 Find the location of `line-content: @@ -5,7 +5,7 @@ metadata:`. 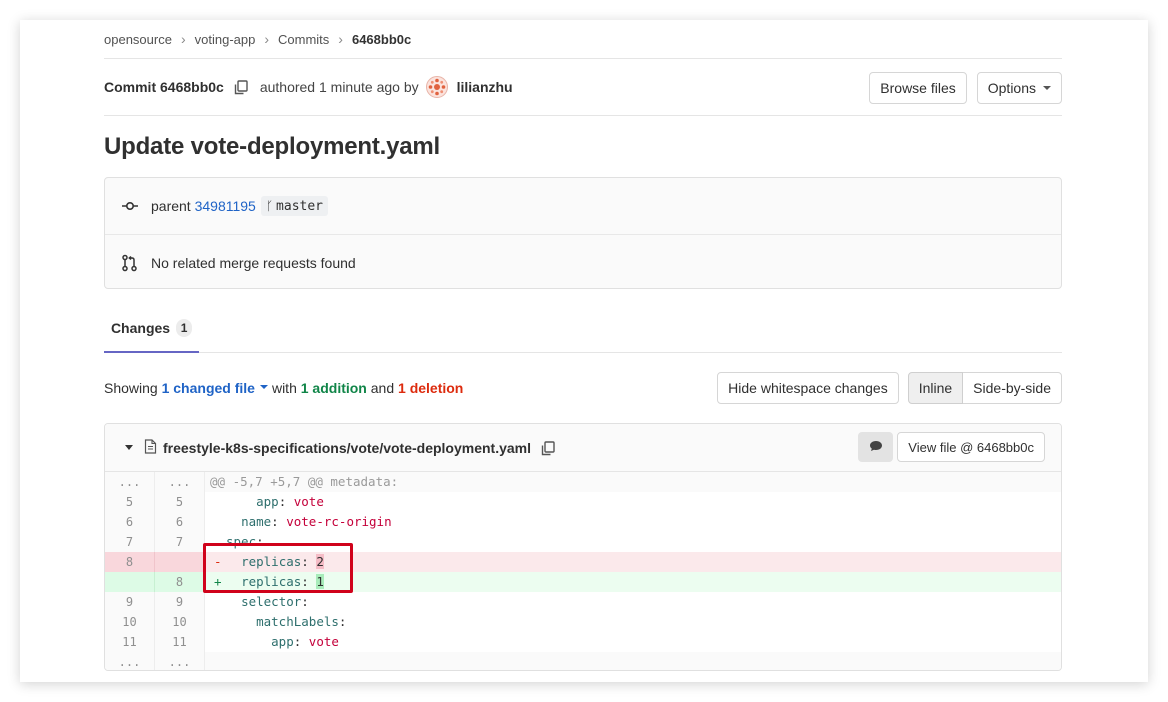

line-content: @@ -5,7 +5,7 @@ metadata: is located at coordinates (633, 482).